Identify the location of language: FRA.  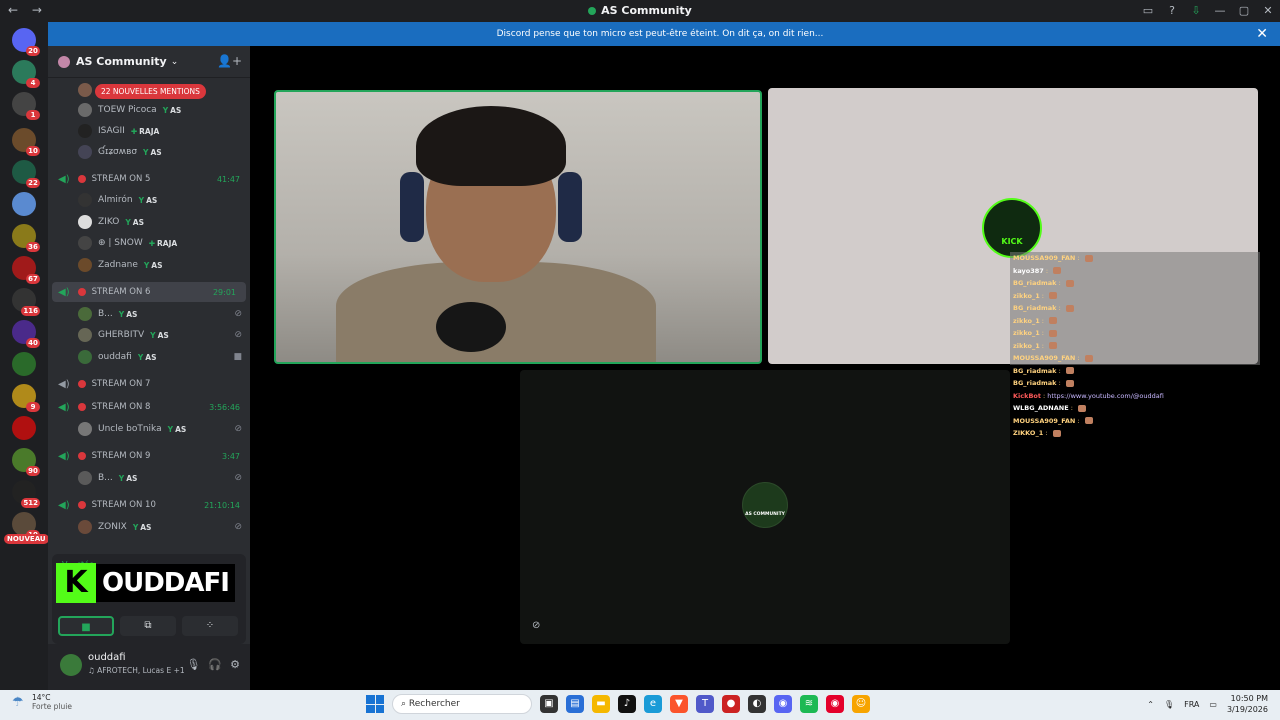
(1191, 704).